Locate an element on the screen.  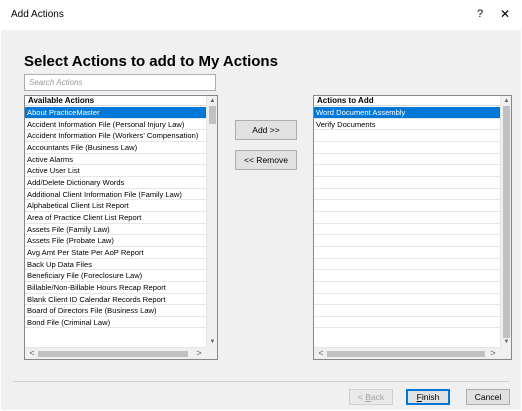
window-title: Add Actions is located at coordinates (37, 14).